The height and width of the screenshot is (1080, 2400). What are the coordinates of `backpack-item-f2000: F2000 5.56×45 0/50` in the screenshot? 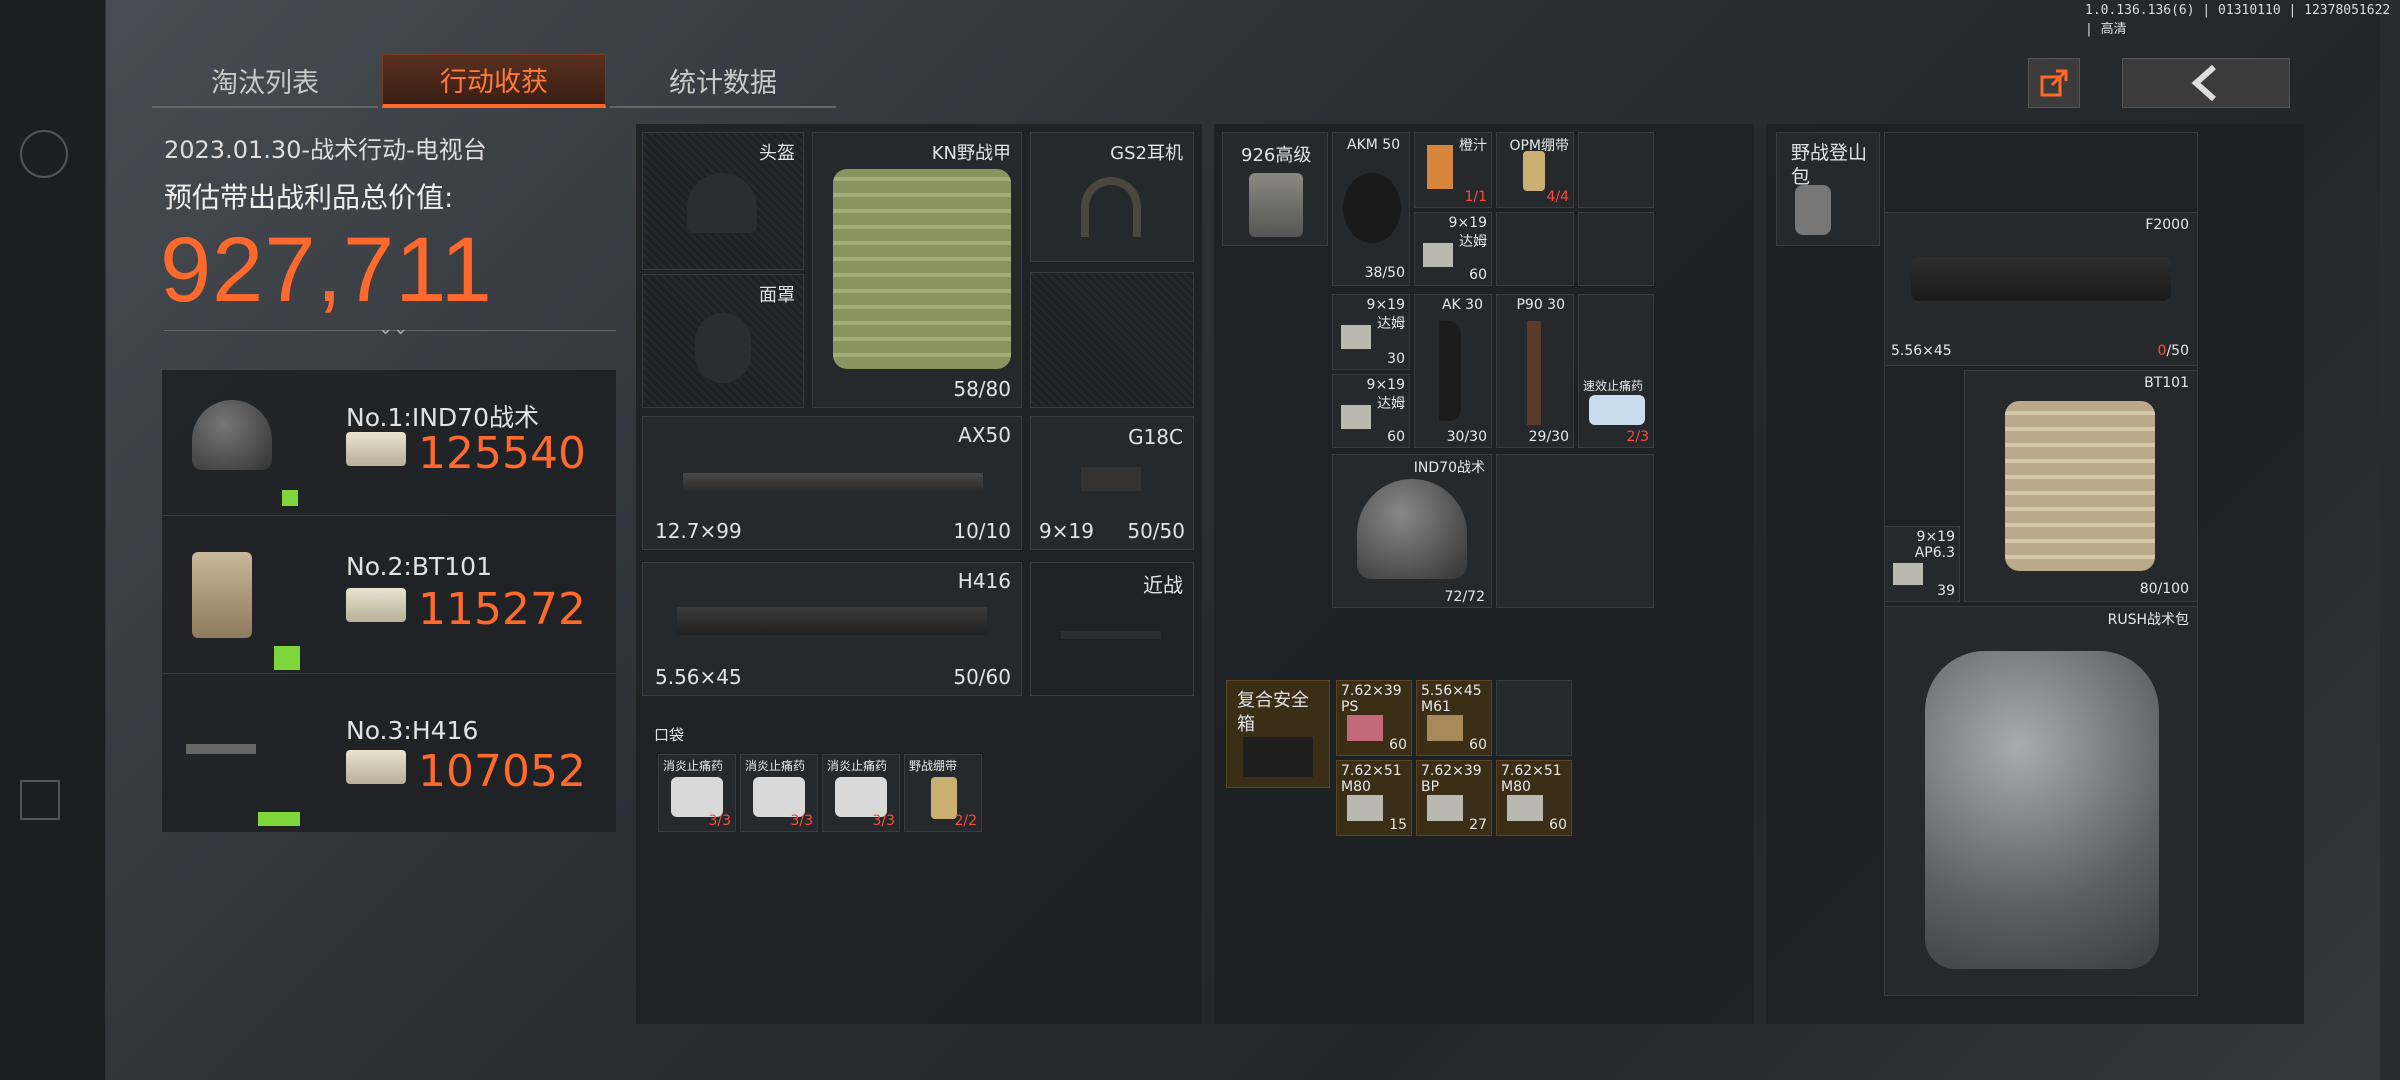 It's located at (2041, 289).